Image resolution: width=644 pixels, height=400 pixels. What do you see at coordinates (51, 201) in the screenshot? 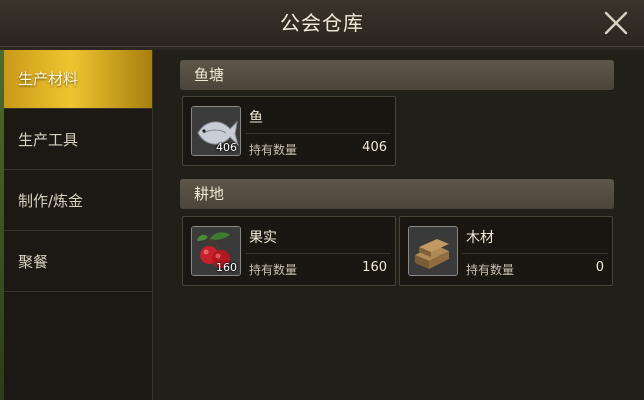
I see `tab-label: 制作/炼金` at bounding box center [51, 201].